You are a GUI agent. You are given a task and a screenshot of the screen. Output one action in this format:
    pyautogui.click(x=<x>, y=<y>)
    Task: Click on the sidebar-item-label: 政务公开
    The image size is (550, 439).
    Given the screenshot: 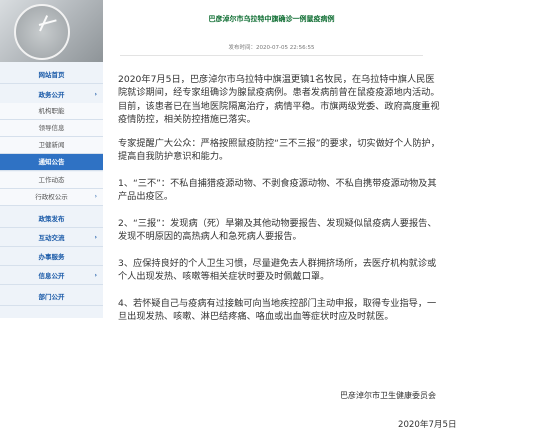 What is the action you would take?
    pyautogui.click(x=51, y=95)
    